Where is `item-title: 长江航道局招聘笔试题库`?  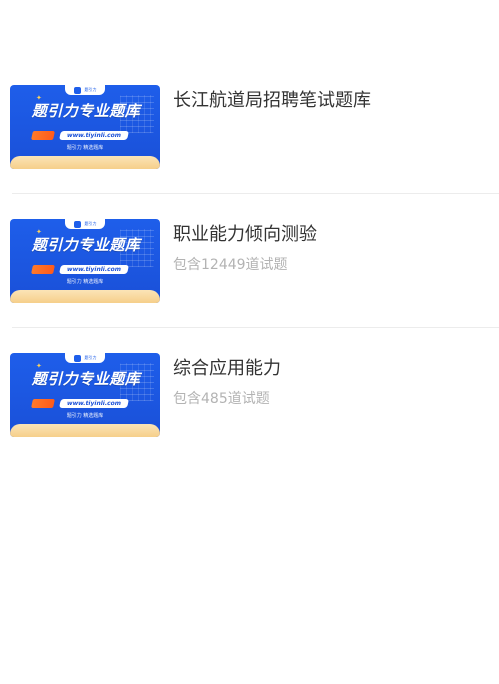 item-title: 长江航道局招聘笔试题库 is located at coordinates (272, 101).